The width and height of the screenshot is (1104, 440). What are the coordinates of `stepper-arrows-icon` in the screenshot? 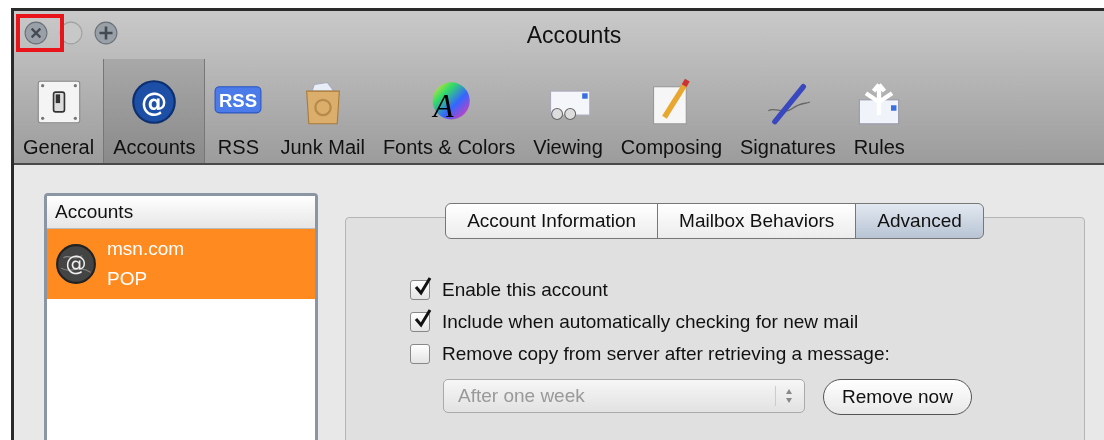 It's located at (784, 396).